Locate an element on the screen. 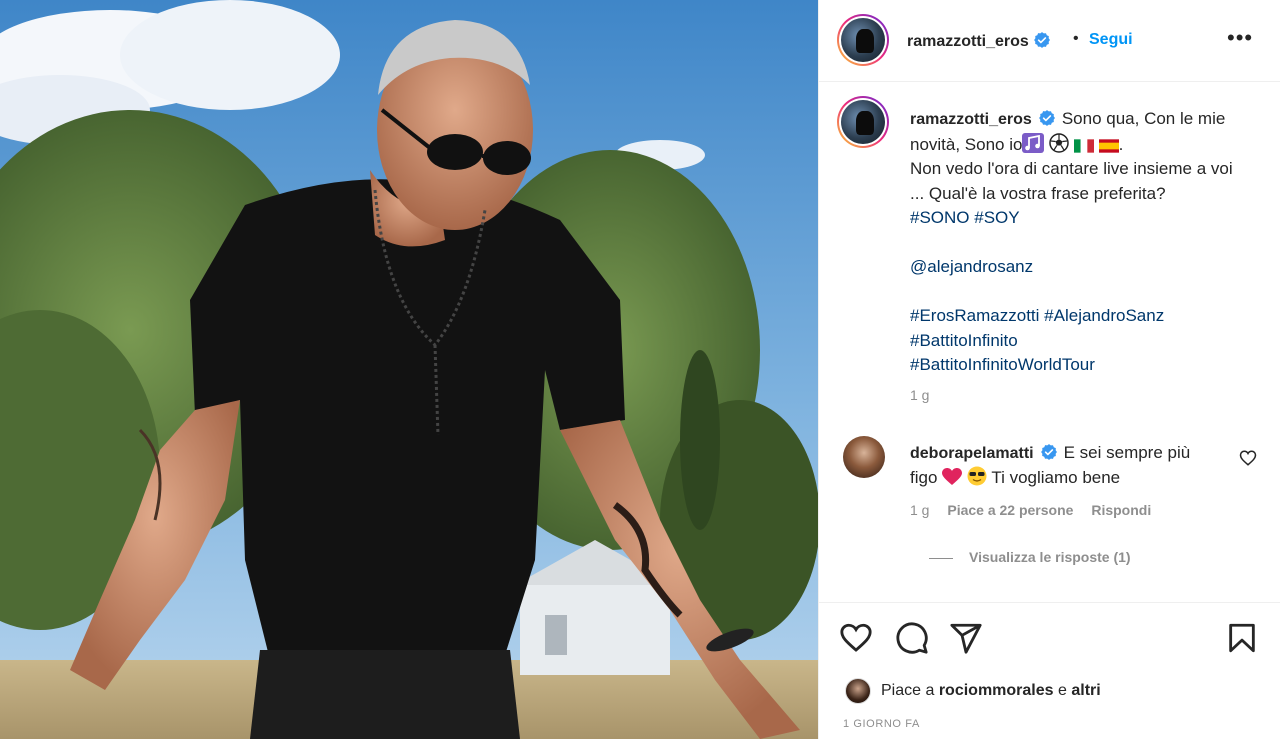 The width and height of the screenshot is (1280, 739). caption-username: ramazzotti_eros is located at coordinates (971, 119).